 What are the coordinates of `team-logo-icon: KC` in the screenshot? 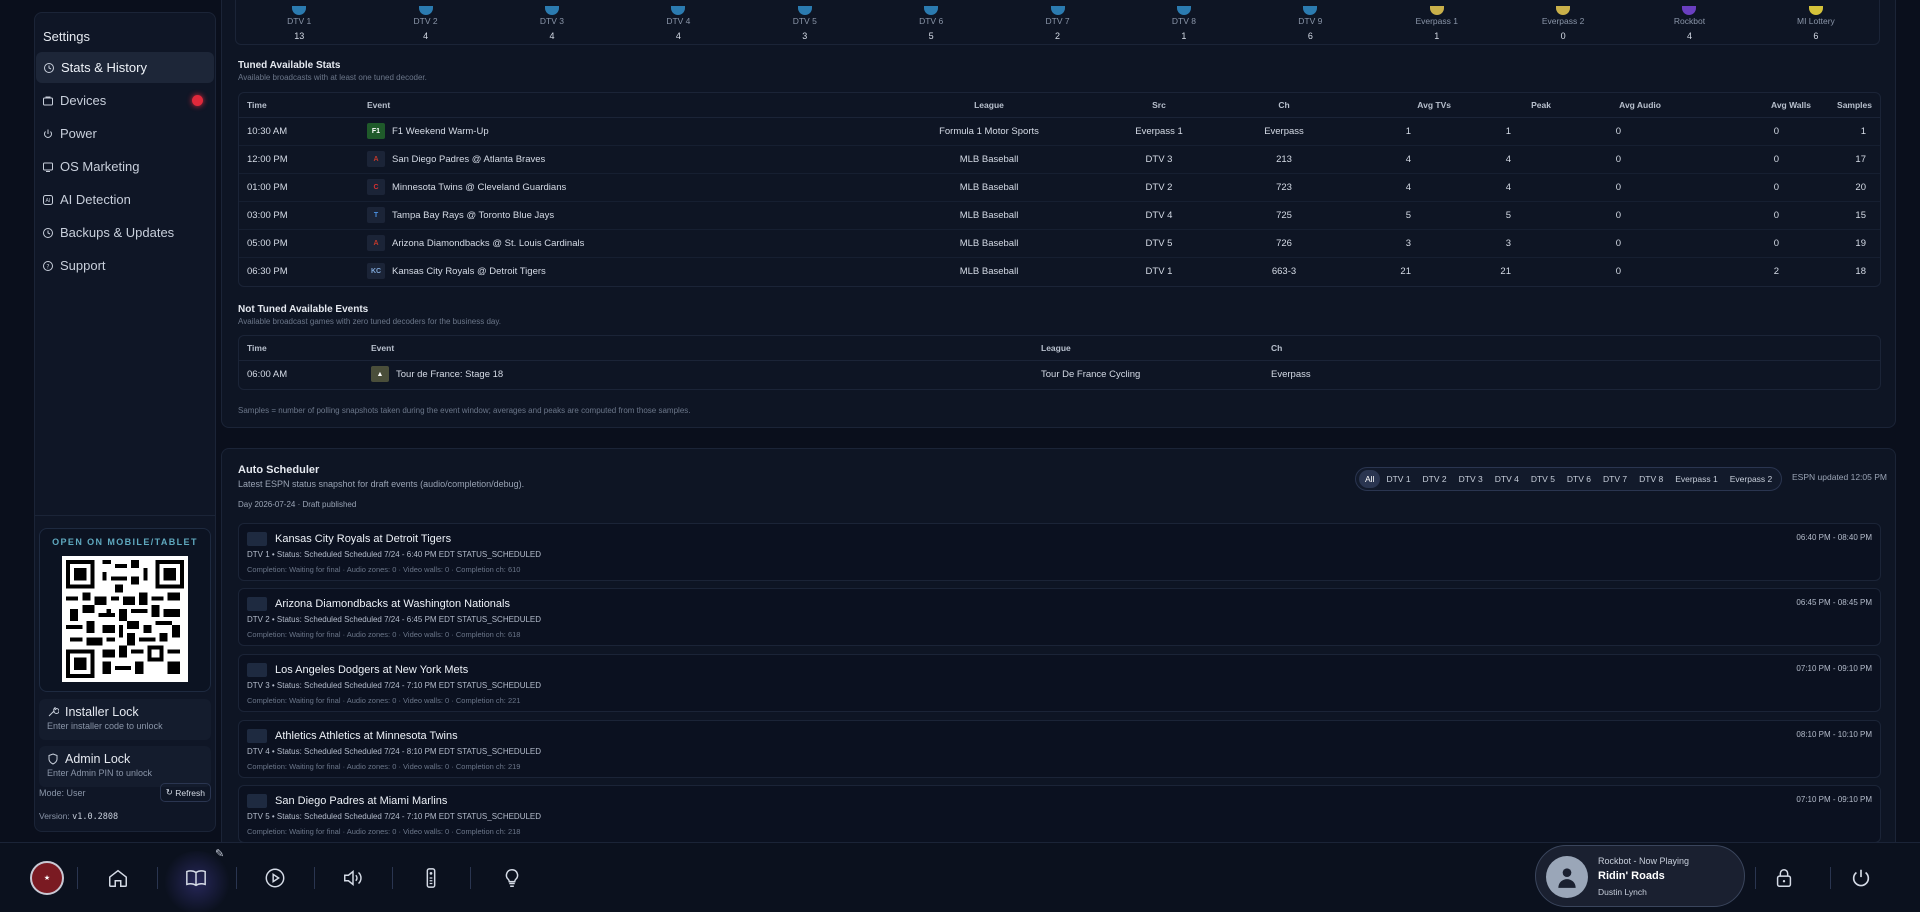 It's located at (376, 271).